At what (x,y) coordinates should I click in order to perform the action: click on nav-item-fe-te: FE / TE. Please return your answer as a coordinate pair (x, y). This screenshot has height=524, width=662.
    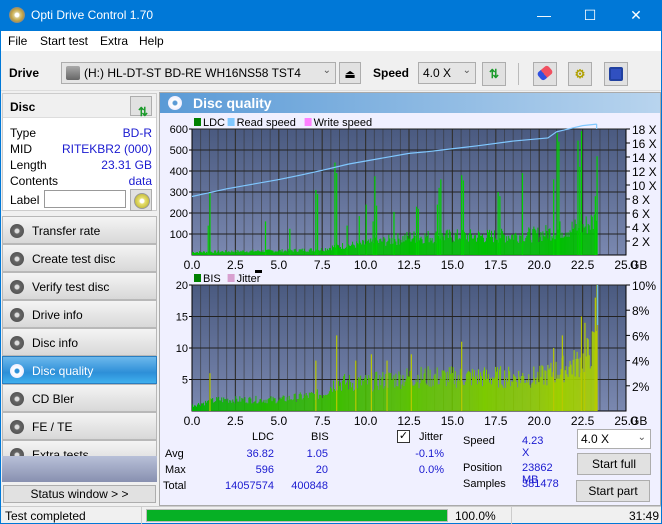
    Looking at the image, I should click on (79, 426).